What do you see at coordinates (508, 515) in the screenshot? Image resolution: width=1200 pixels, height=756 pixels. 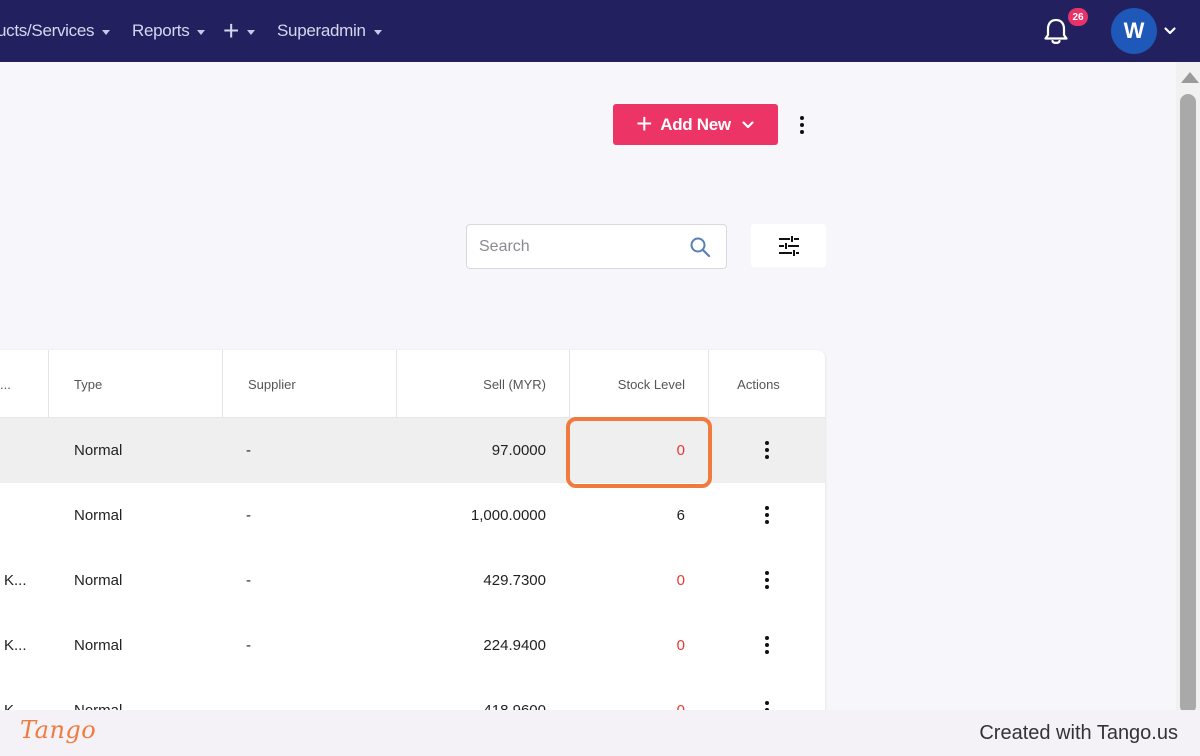 I see `cell-sell: 1,000.0000` at bounding box center [508, 515].